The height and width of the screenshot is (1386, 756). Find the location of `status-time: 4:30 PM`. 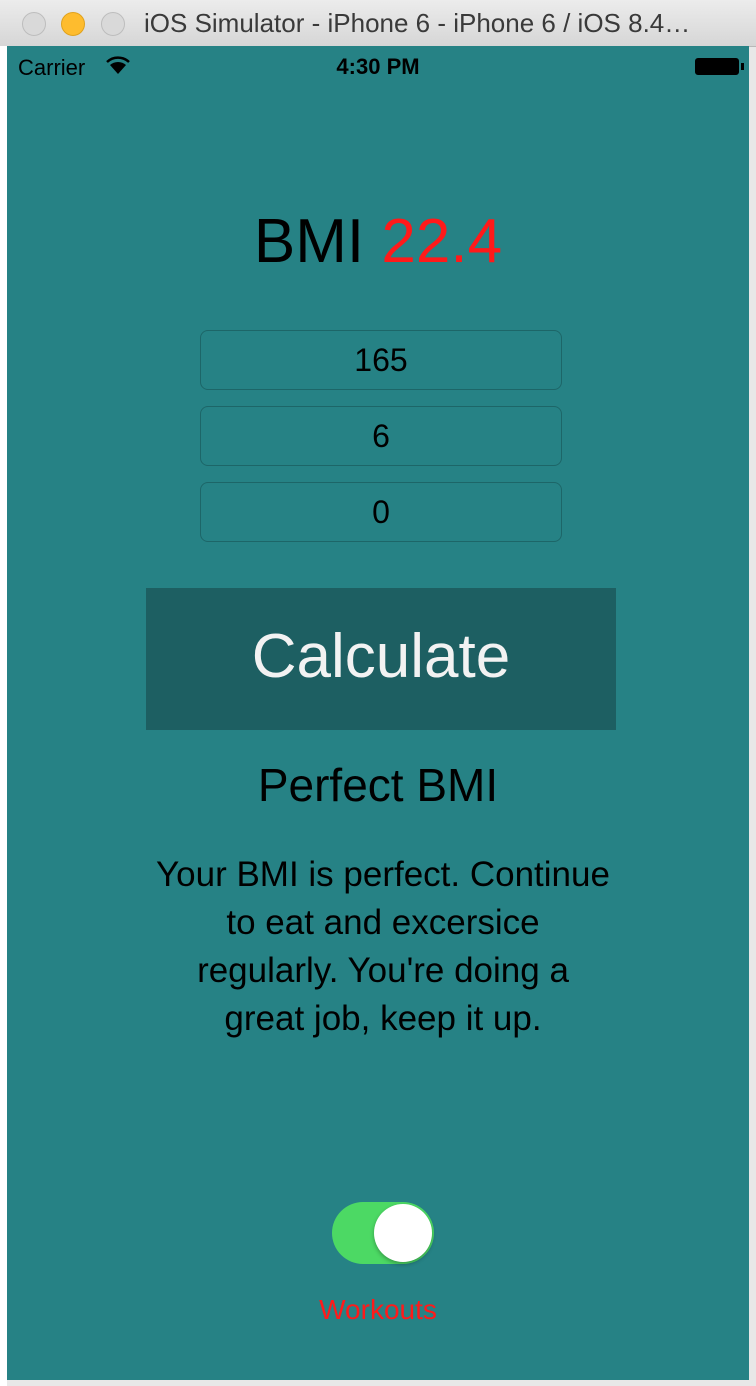

status-time: 4:30 PM is located at coordinates (378, 66).